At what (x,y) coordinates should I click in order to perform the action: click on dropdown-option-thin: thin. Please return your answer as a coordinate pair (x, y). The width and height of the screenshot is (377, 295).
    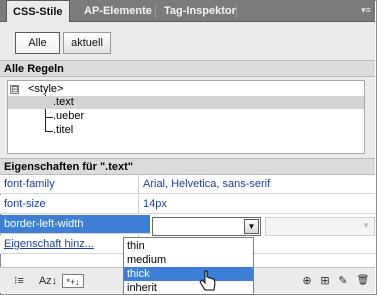
    Looking at the image, I should click on (188, 246).